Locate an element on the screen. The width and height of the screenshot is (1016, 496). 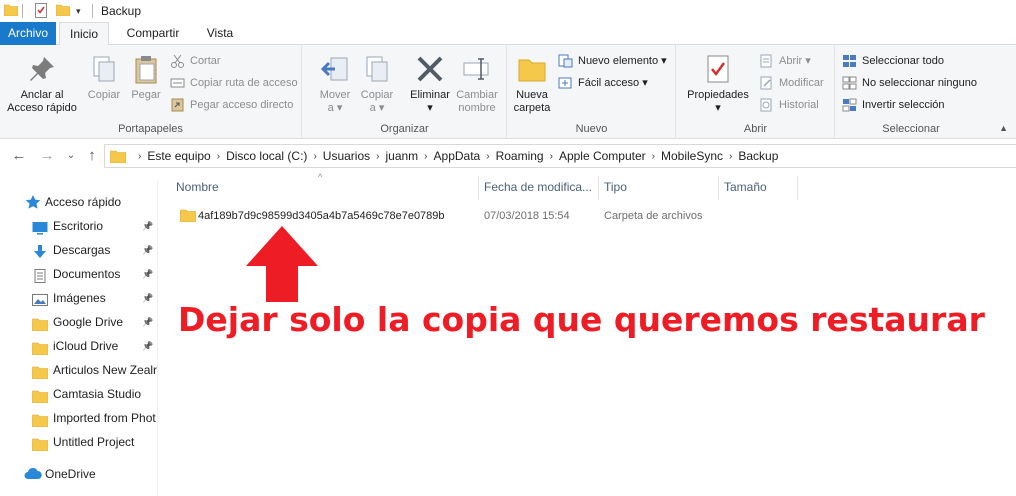
easy-access-button: Fácil acceso ▾ is located at coordinates (603, 83).